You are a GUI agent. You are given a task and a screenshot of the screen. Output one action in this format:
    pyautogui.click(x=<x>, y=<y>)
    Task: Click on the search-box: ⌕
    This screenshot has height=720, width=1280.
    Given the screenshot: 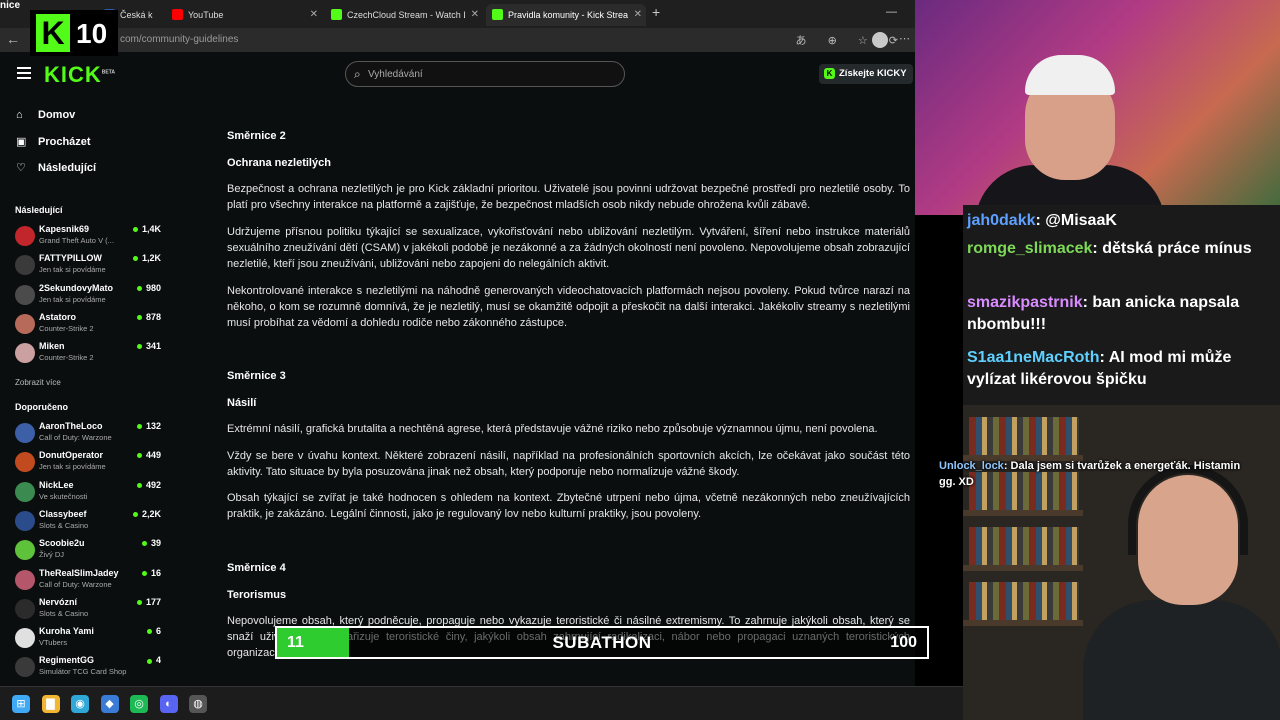 What is the action you would take?
    pyautogui.click(x=485, y=74)
    